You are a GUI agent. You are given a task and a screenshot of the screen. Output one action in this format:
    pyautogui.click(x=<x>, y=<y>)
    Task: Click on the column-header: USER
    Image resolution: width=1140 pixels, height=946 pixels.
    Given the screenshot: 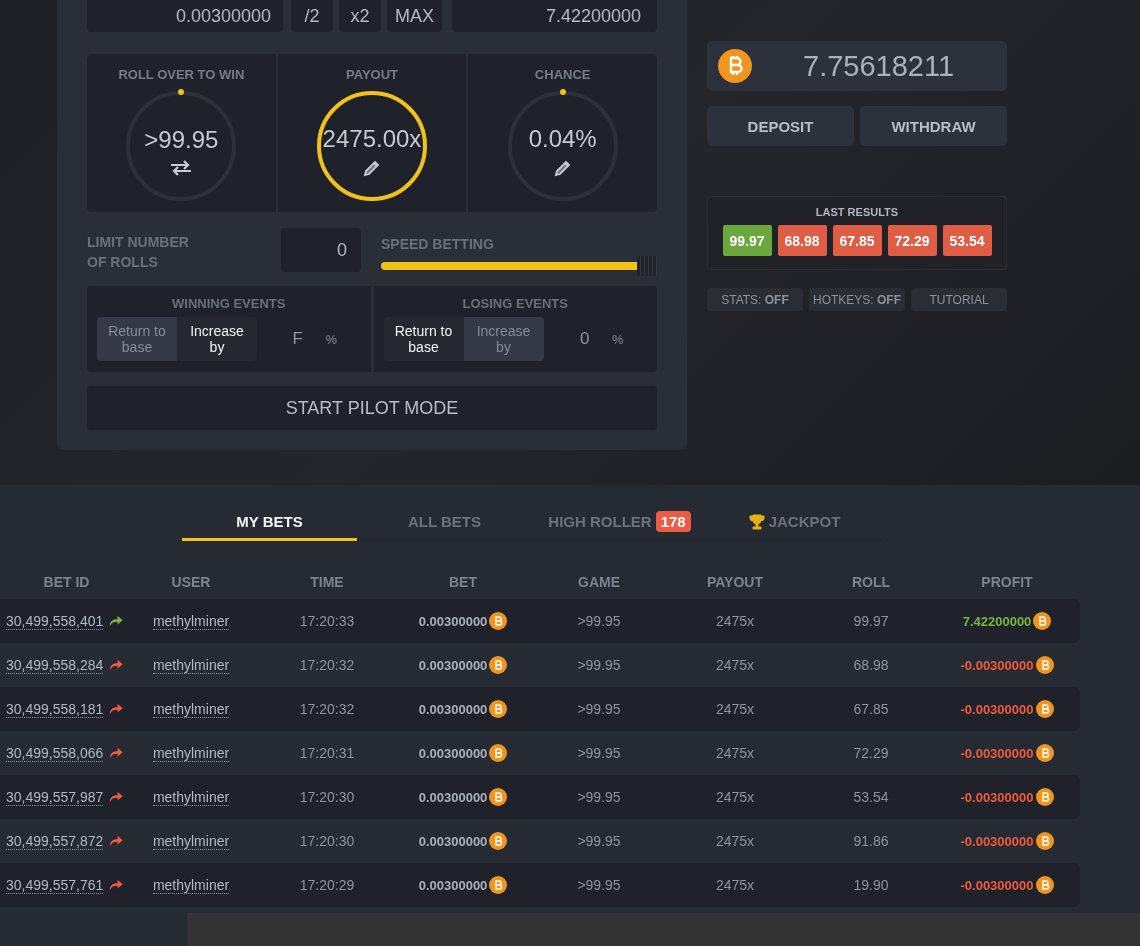 What is the action you would take?
    pyautogui.click(x=191, y=582)
    